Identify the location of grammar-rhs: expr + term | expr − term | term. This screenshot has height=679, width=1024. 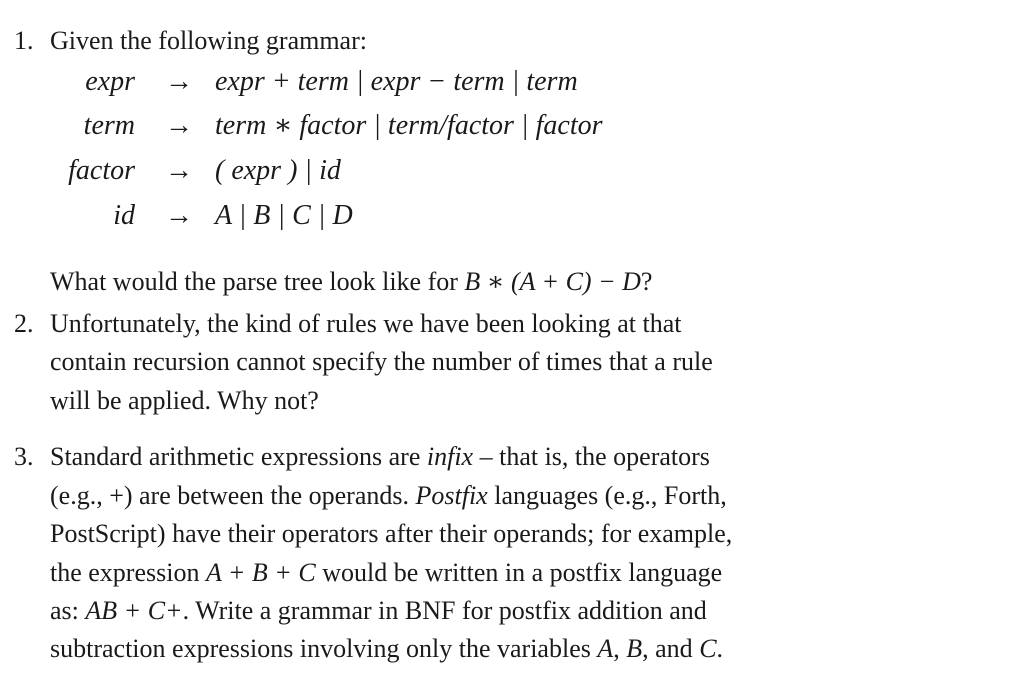
(396, 81).